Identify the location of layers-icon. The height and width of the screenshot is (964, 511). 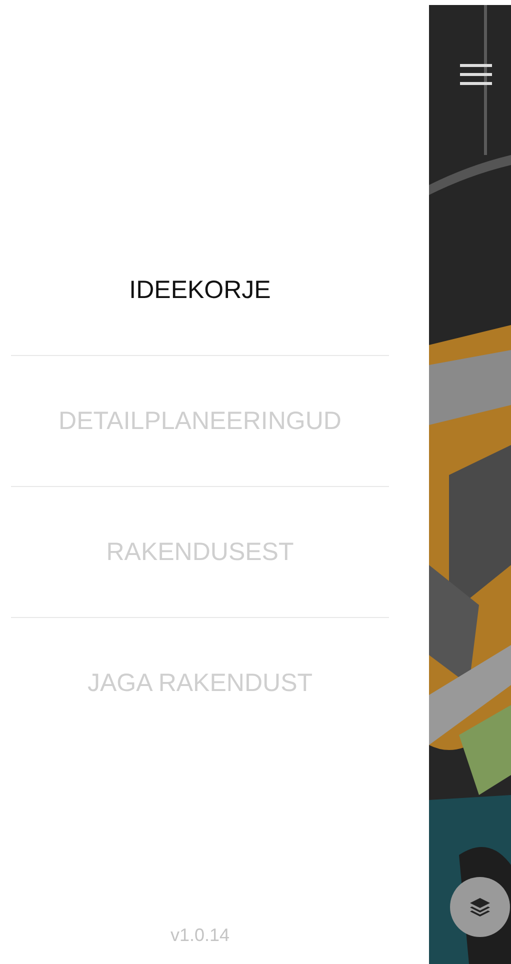
(480, 907).